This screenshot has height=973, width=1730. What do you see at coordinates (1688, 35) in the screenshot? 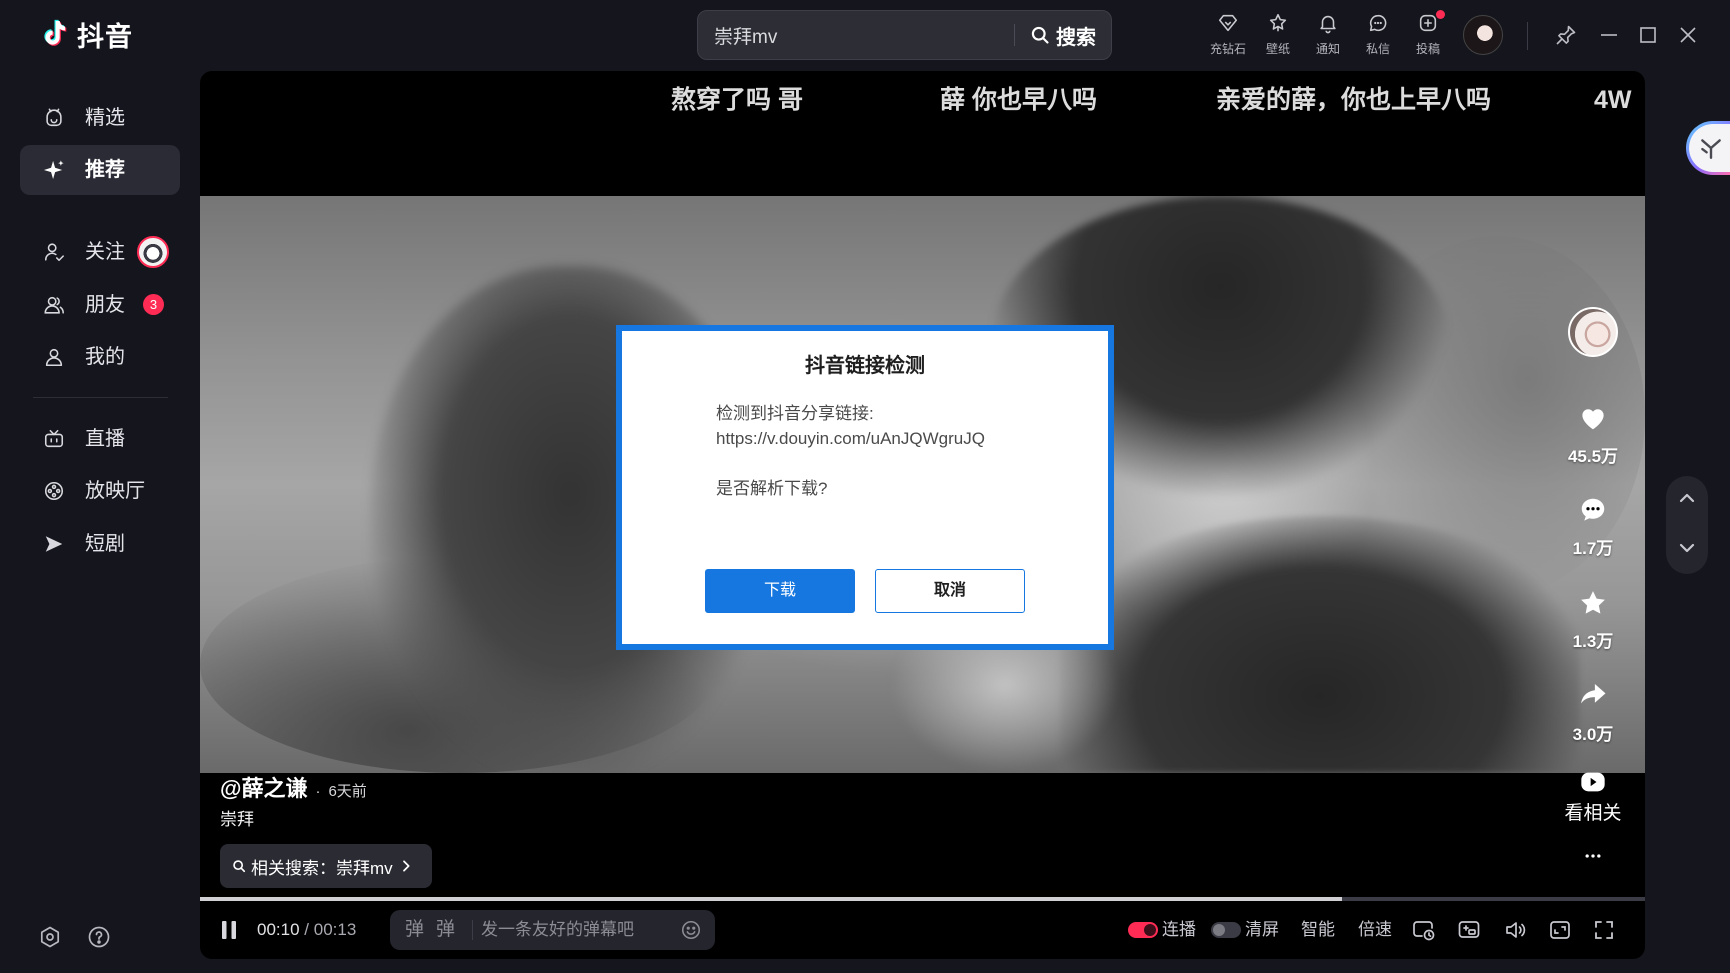
I see `close-button` at bounding box center [1688, 35].